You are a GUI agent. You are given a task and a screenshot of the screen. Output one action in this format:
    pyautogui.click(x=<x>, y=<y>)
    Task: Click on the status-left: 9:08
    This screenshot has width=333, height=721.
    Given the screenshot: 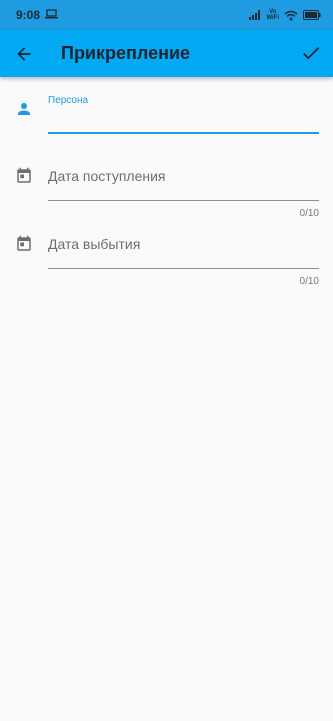 What is the action you would take?
    pyautogui.click(x=37, y=15)
    